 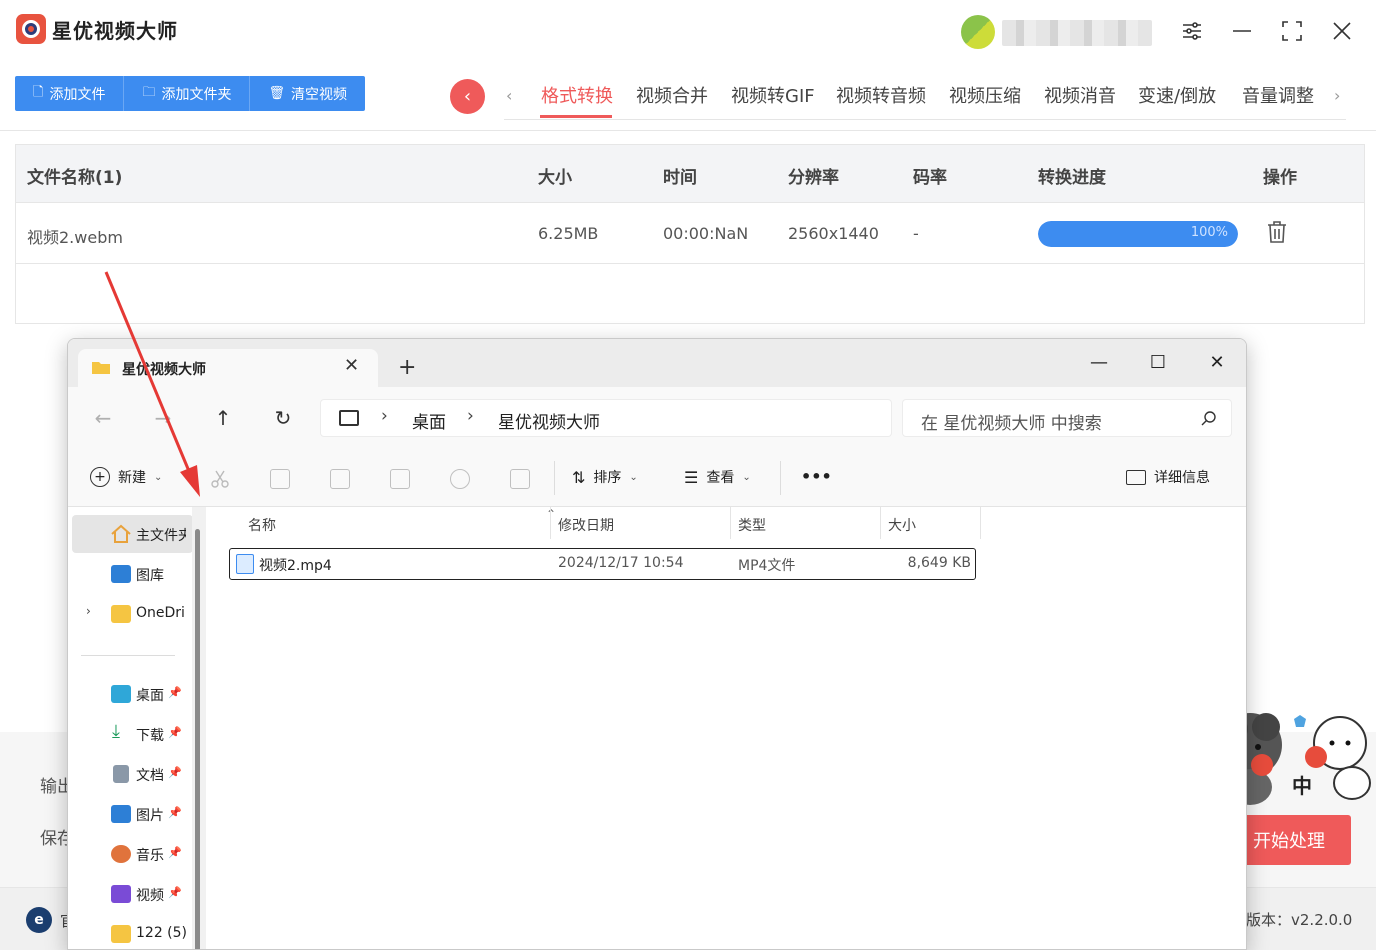 I want to click on cell-bitrate: -, so click(x=916, y=233).